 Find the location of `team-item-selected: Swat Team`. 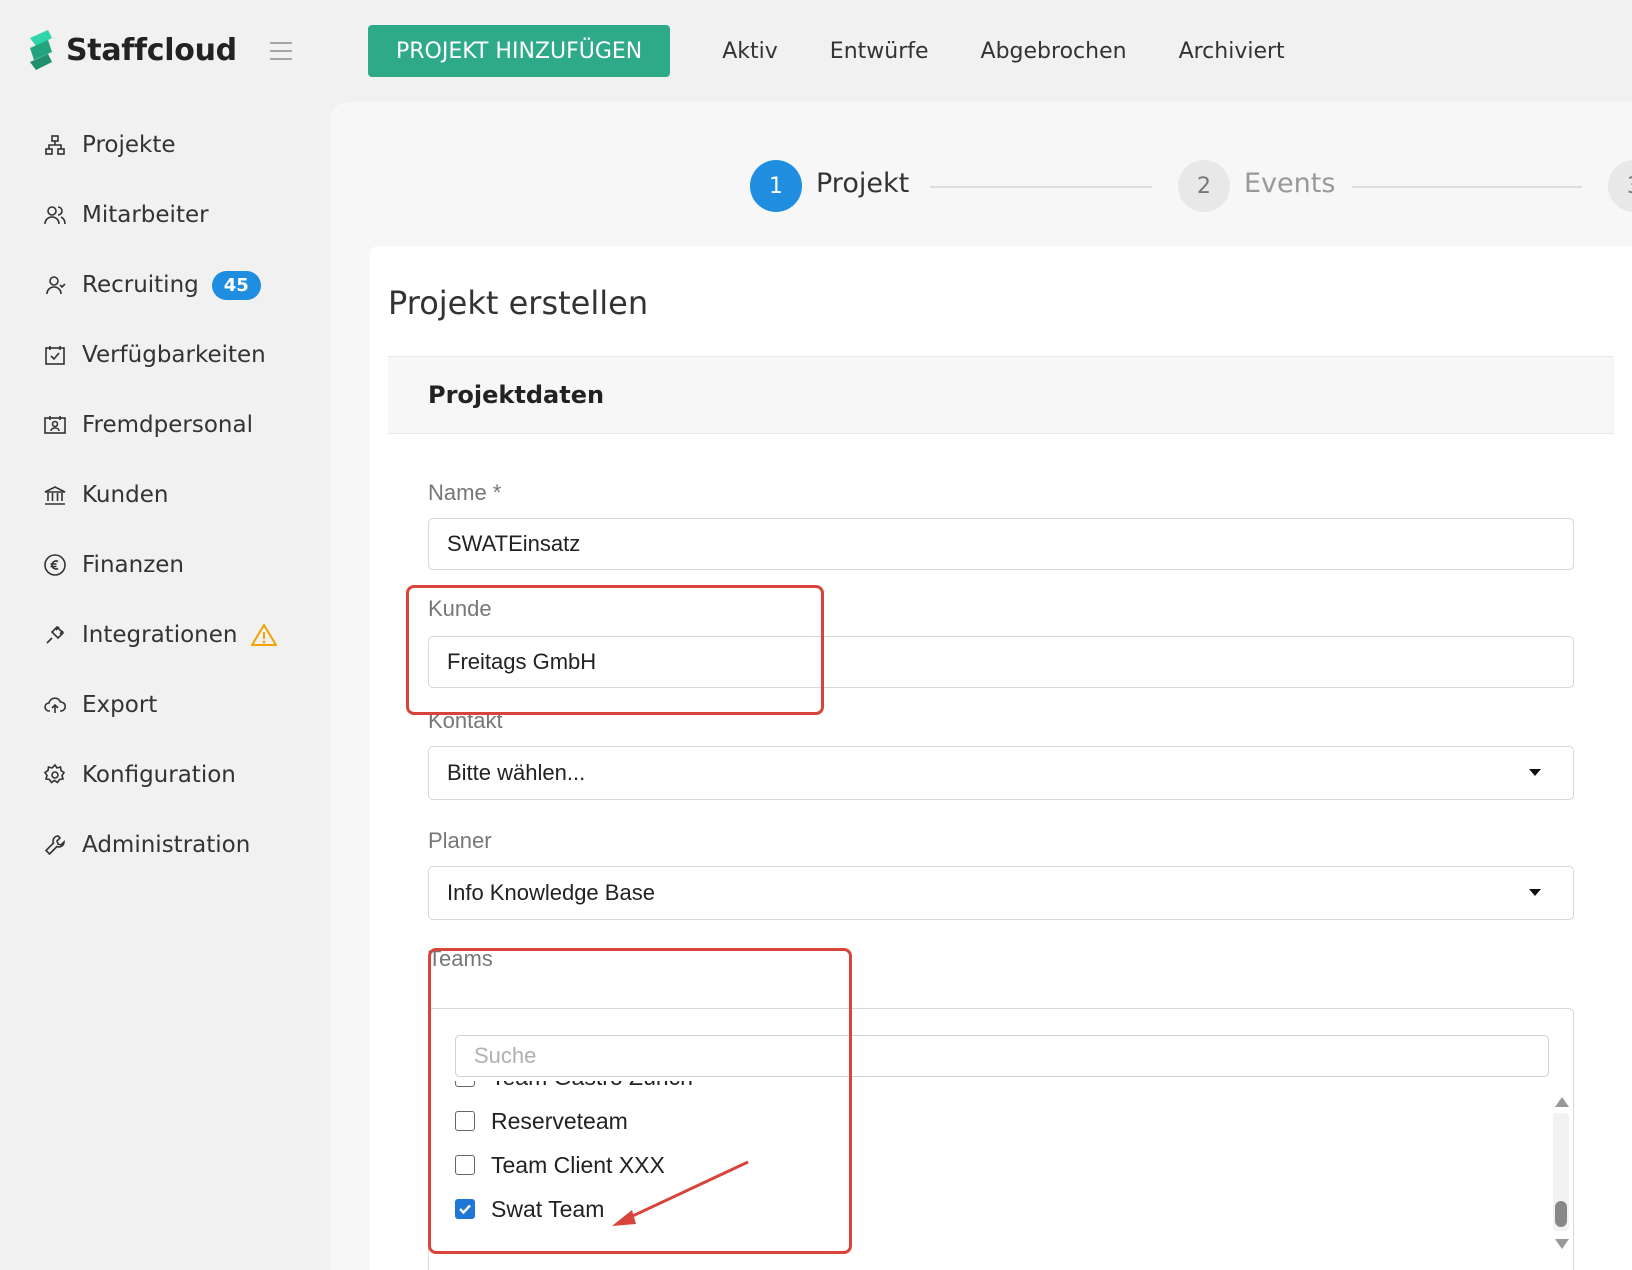

team-item-selected: Swat Team is located at coordinates (529, 1209).